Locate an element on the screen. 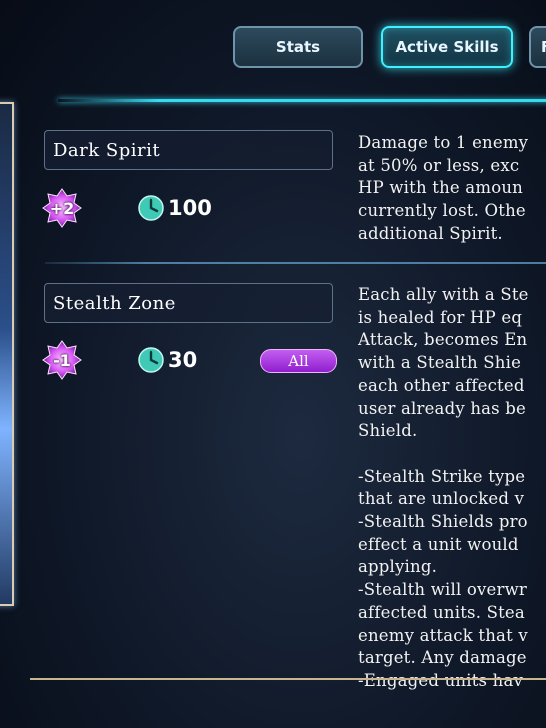  spirit-cost-value: -1 is located at coordinates (62, 360).